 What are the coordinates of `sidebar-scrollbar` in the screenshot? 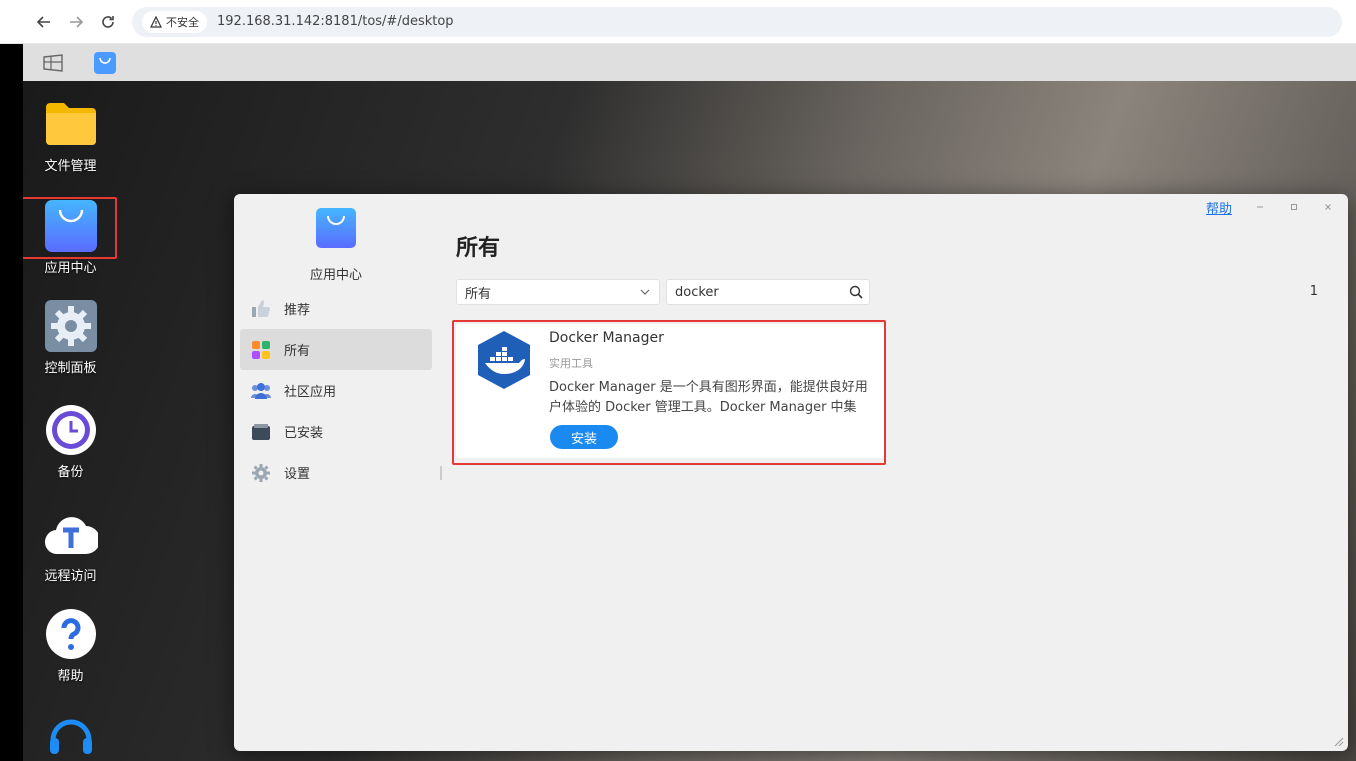 It's located at (441, 473).